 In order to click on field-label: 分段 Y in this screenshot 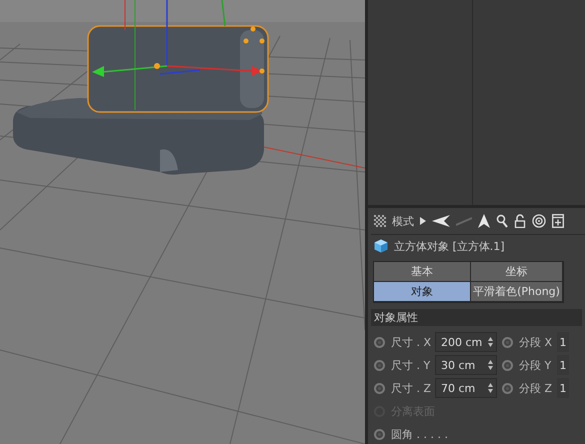, I will do `click(535, 365)`.